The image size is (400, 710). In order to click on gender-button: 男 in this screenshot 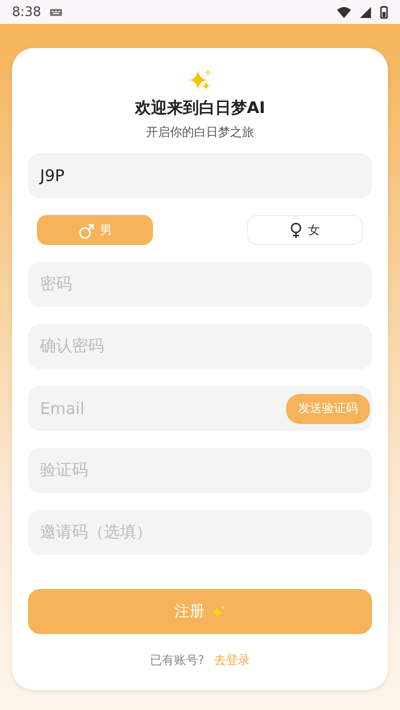, I will do `click(95, 230)`.